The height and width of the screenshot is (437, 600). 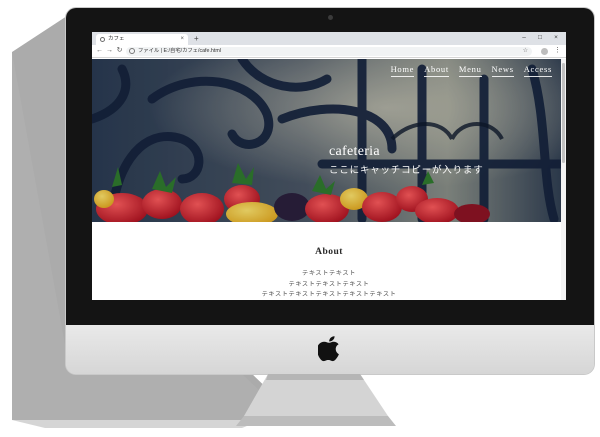 What do you see at coordinates (402, 70) in the screenshot?
I see `nav-link-home: Home` at bounding box center [402, 70].